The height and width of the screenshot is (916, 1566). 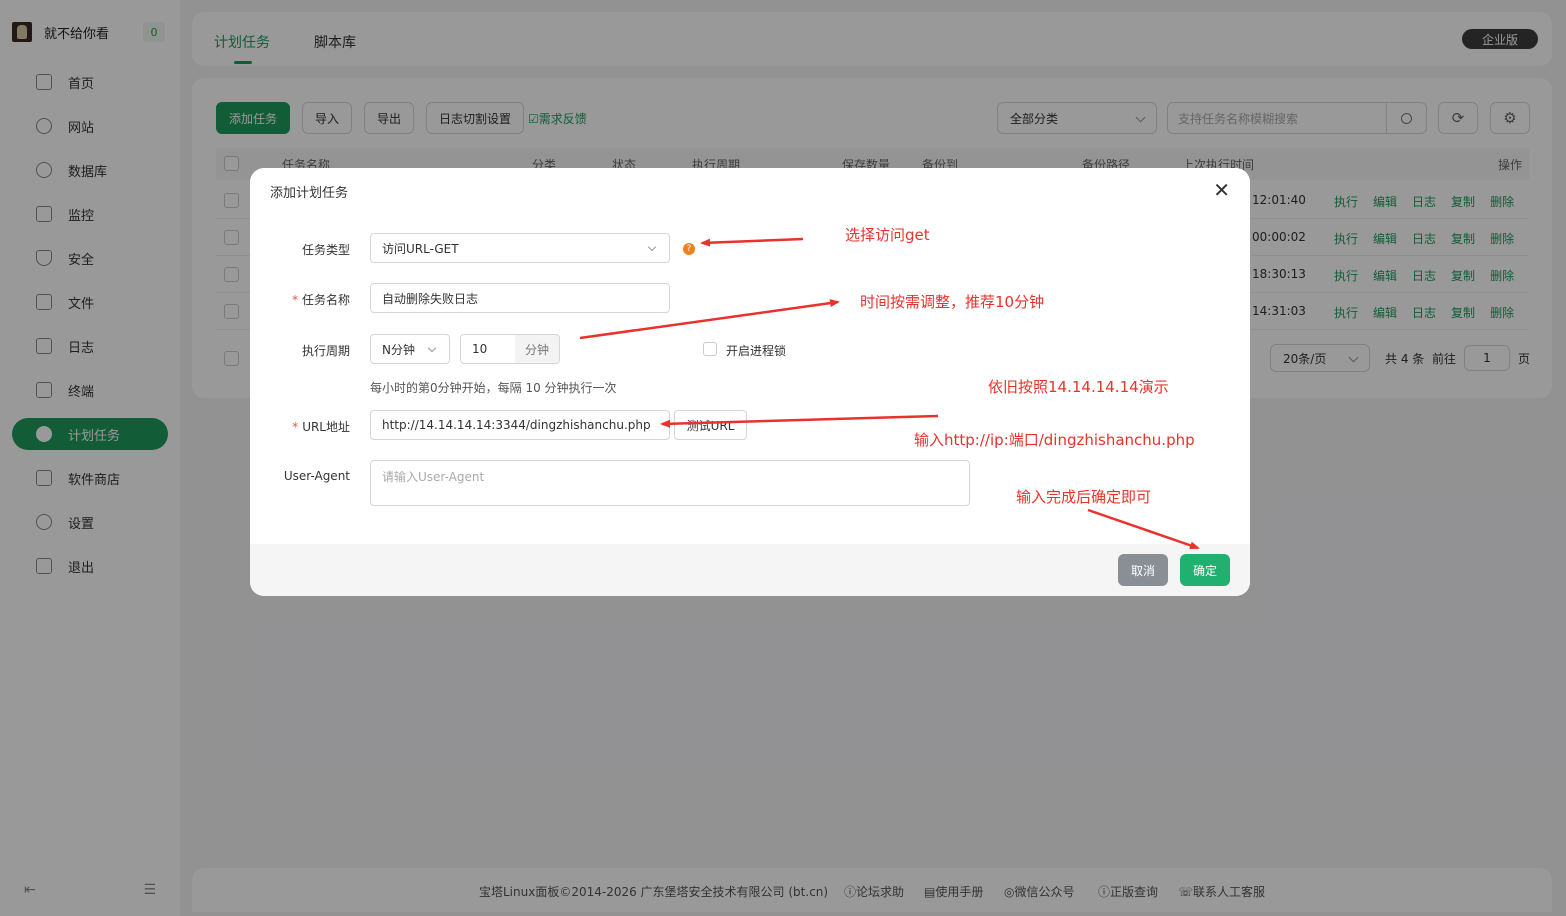 I want to click on arrow-task-type, so click(x=752, y=242).